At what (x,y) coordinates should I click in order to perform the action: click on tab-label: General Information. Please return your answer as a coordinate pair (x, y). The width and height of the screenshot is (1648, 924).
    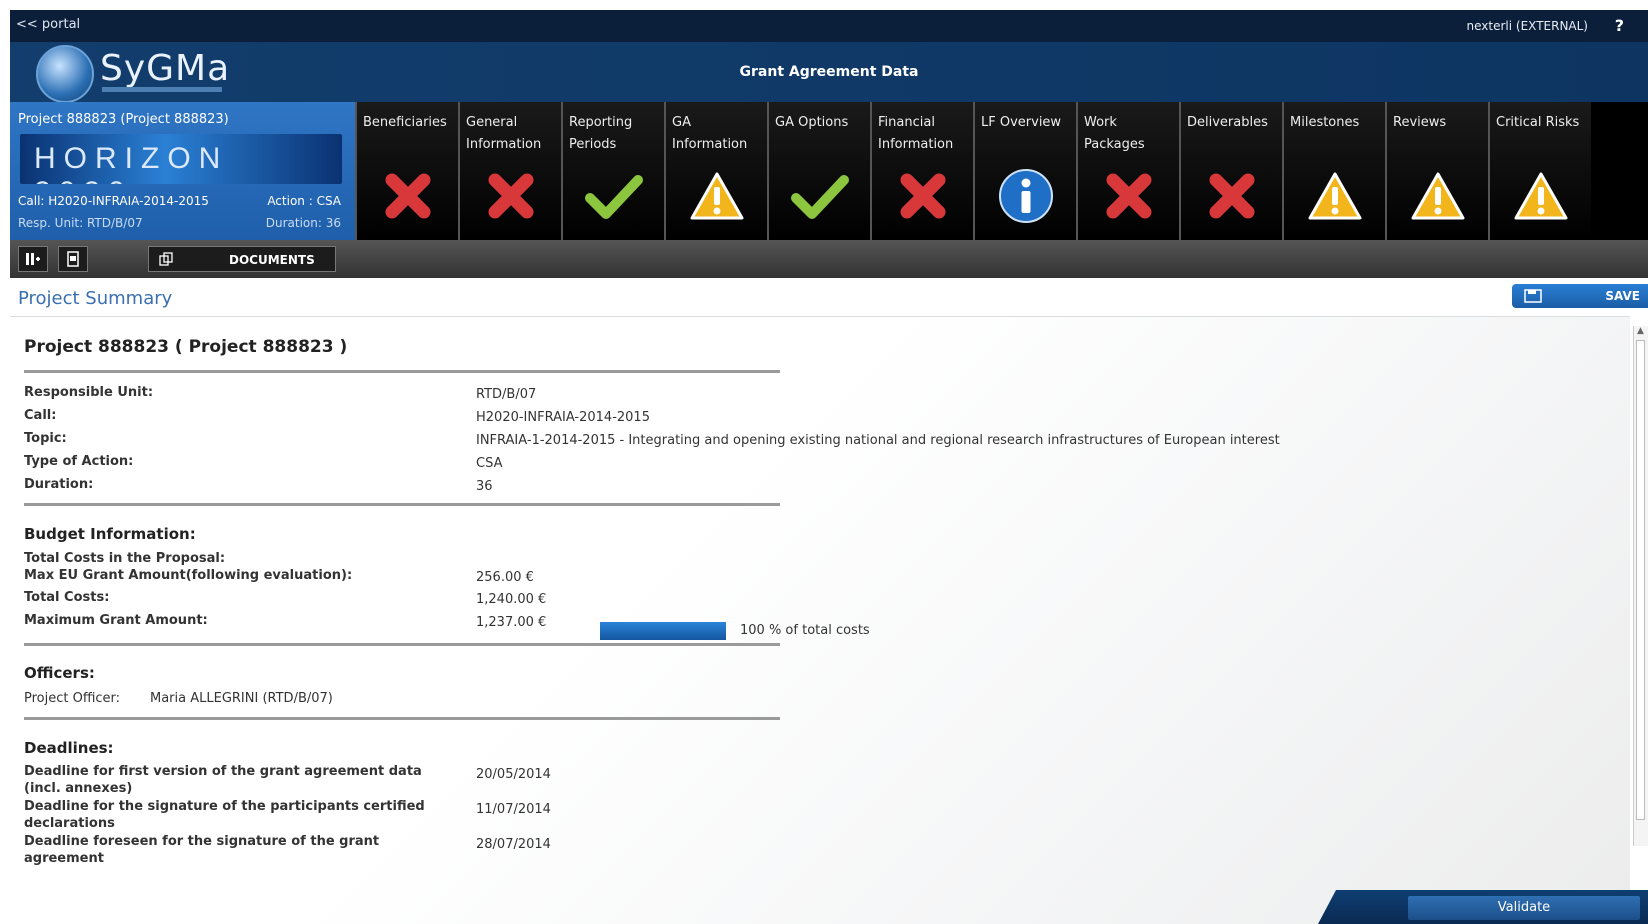
    Looking at the image, I should click on (504, 133).